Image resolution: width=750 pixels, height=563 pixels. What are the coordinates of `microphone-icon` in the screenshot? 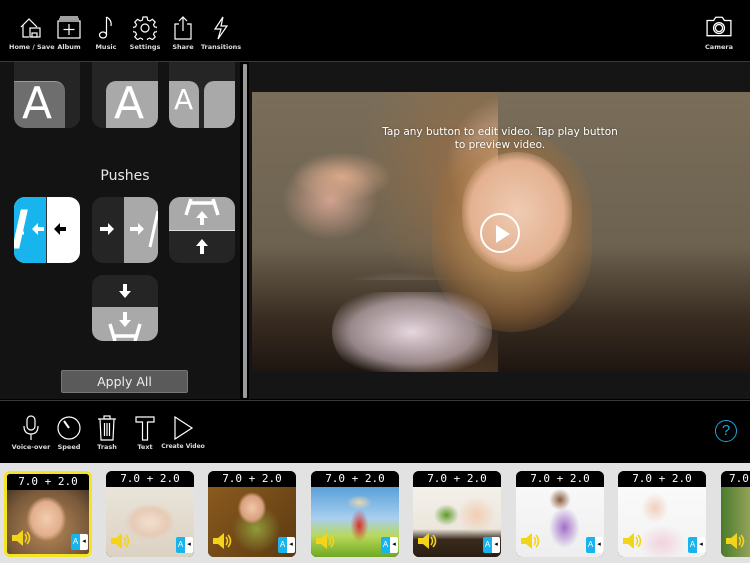 It's located at (31, 427).